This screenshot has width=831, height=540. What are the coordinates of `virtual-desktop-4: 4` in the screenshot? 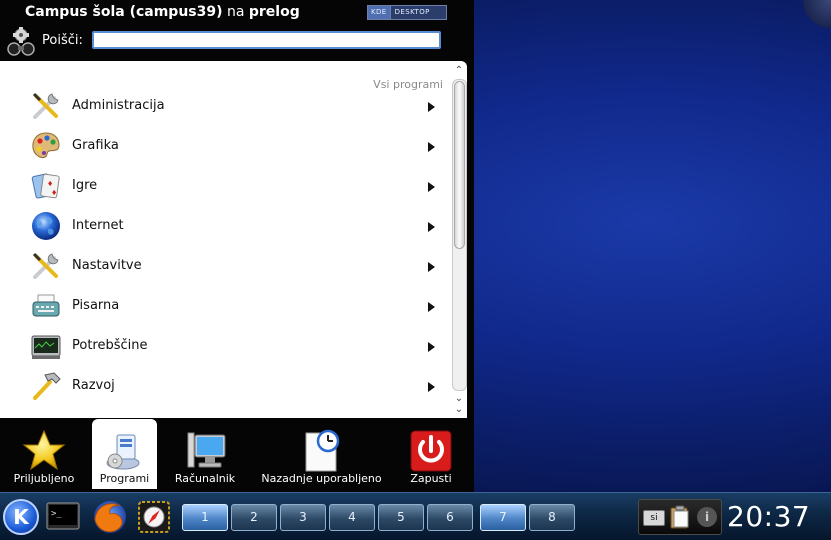 It's located at (352, 517).